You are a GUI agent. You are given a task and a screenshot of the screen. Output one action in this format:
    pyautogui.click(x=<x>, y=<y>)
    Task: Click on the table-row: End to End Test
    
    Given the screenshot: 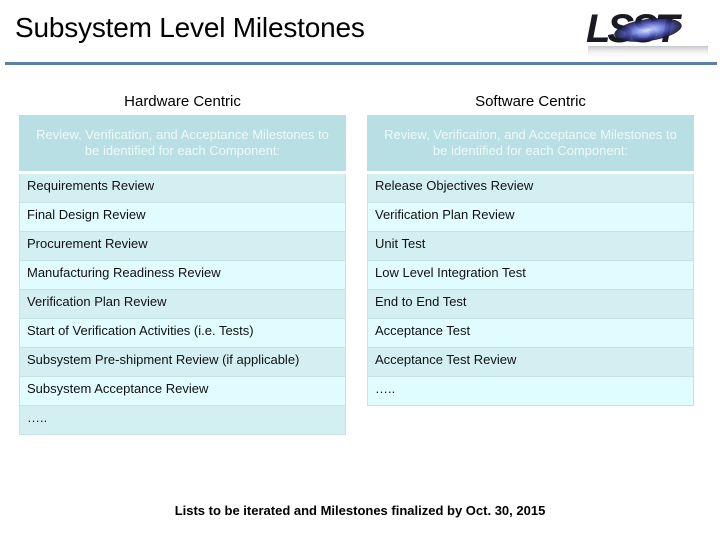 What is the action you would take?
    pyautogui.click(x=530, y=304)
    